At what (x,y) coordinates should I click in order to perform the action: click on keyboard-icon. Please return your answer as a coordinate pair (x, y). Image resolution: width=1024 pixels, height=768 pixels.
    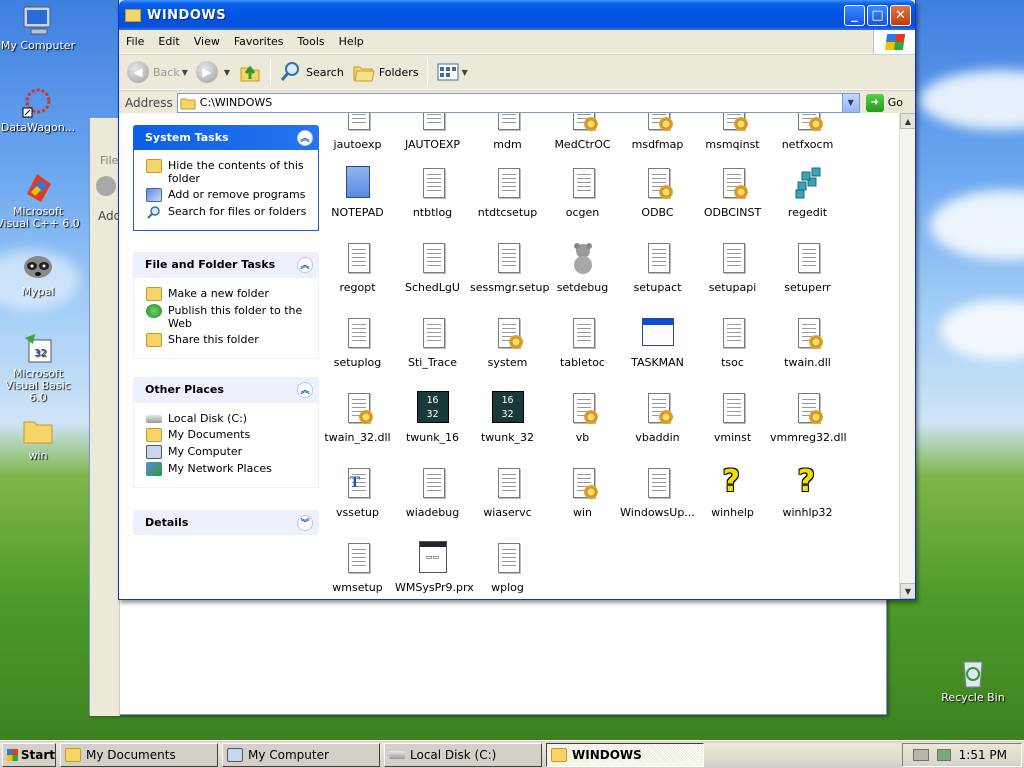
    Looking at the image, I should click on (920, 754).